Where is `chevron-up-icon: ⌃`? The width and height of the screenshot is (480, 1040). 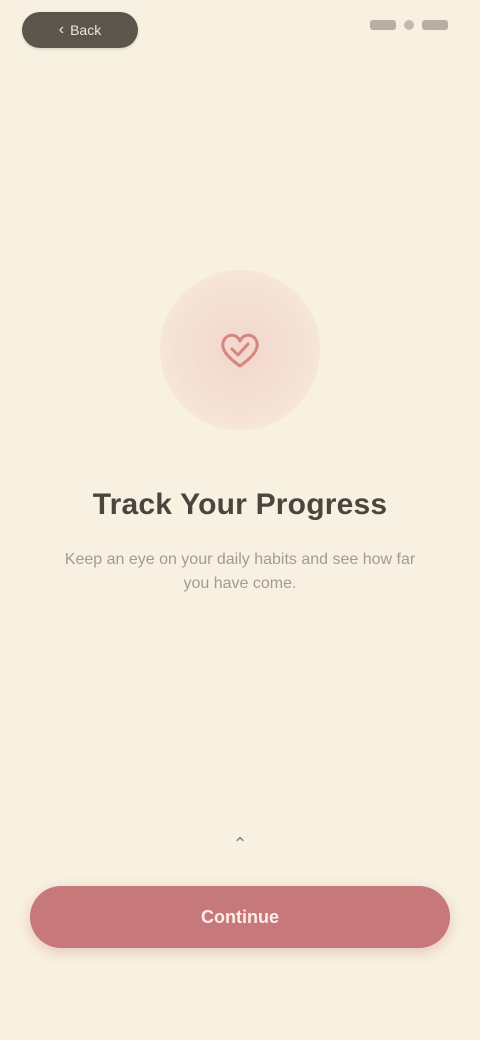 chevron-up-icon: ⌃ is located at coordinates (240, 844).